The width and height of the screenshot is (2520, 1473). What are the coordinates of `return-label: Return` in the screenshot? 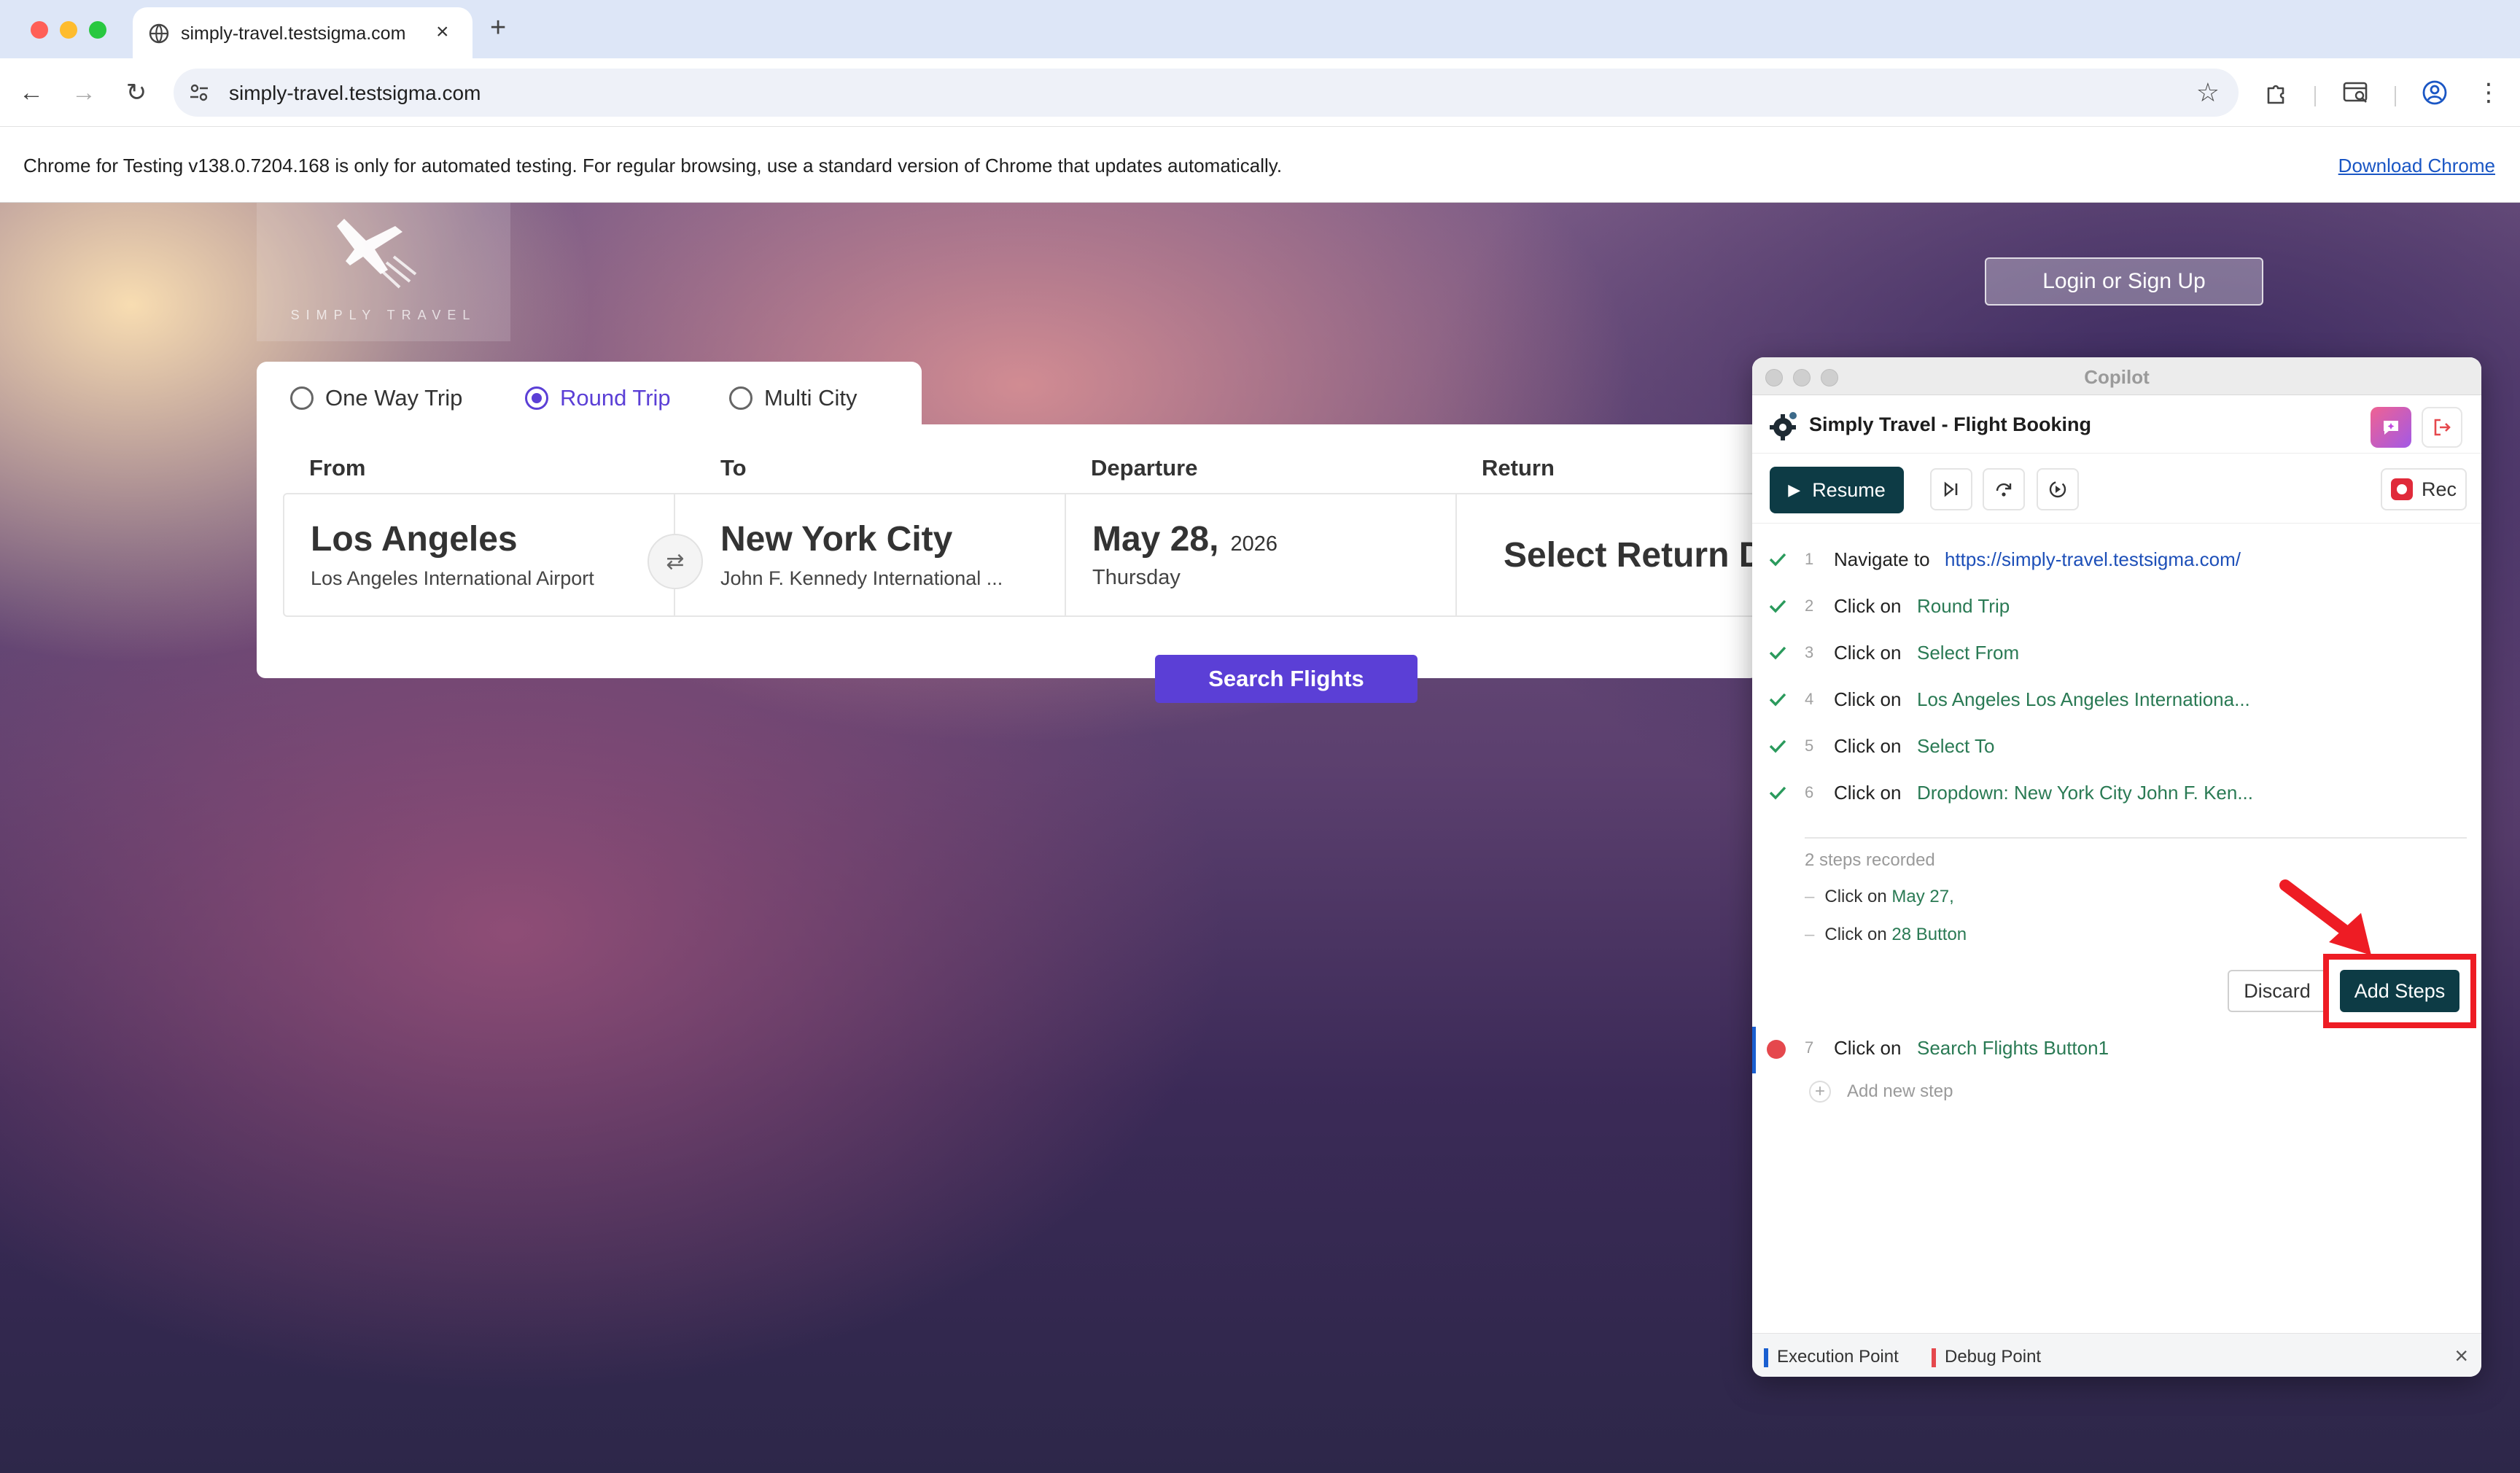 It's located at (1518, 468).